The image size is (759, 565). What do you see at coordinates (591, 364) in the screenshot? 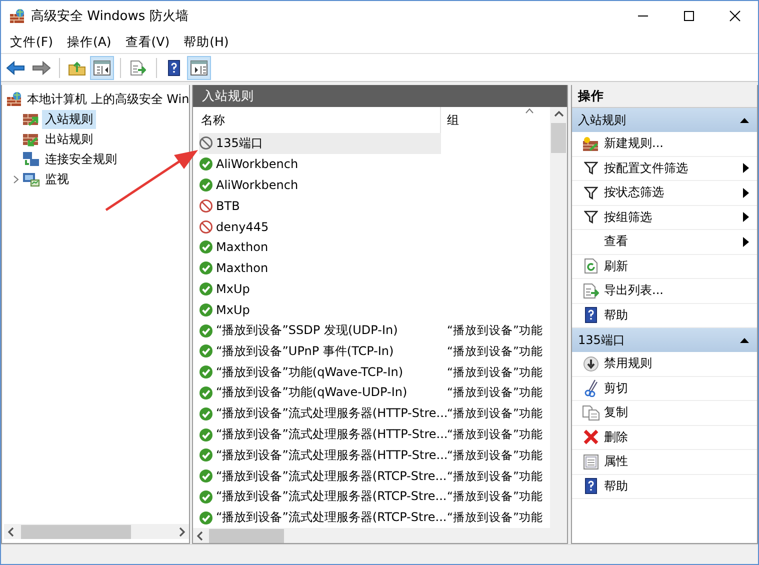
I see `disable-icon` at bounding box center [591, 364].